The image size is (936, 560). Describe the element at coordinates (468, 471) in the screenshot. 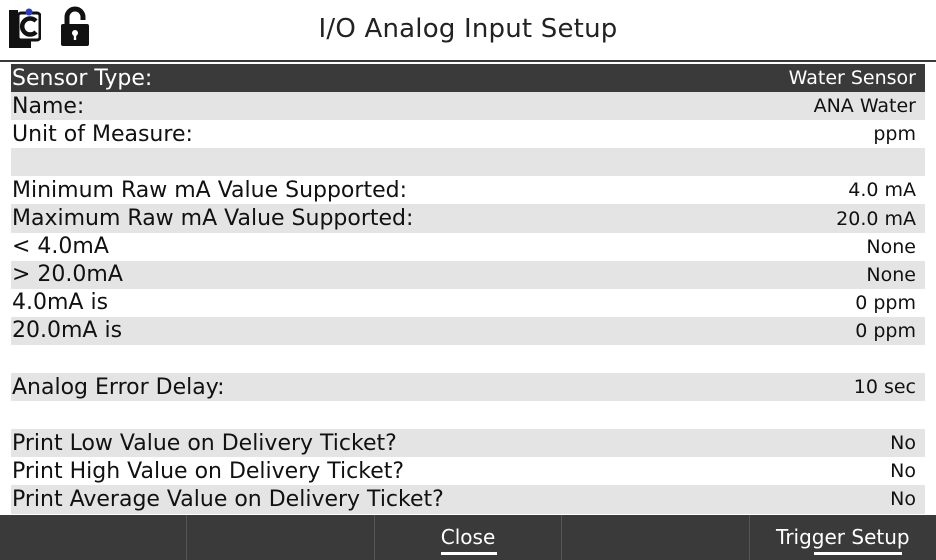

I see `settings-row: Print High Value on Delivery Ticket? No` at that location.